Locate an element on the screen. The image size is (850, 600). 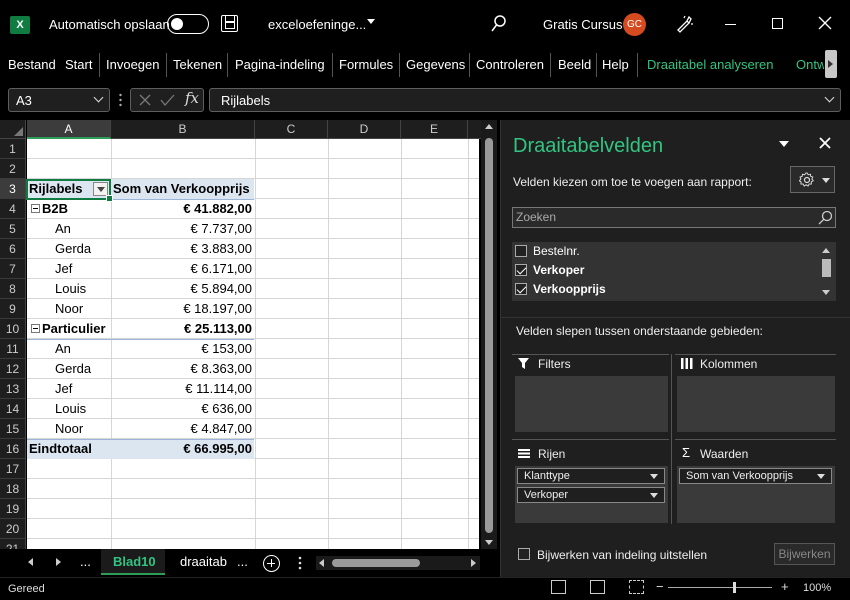
sheet-next-icon is located at coordinates (58, 562).